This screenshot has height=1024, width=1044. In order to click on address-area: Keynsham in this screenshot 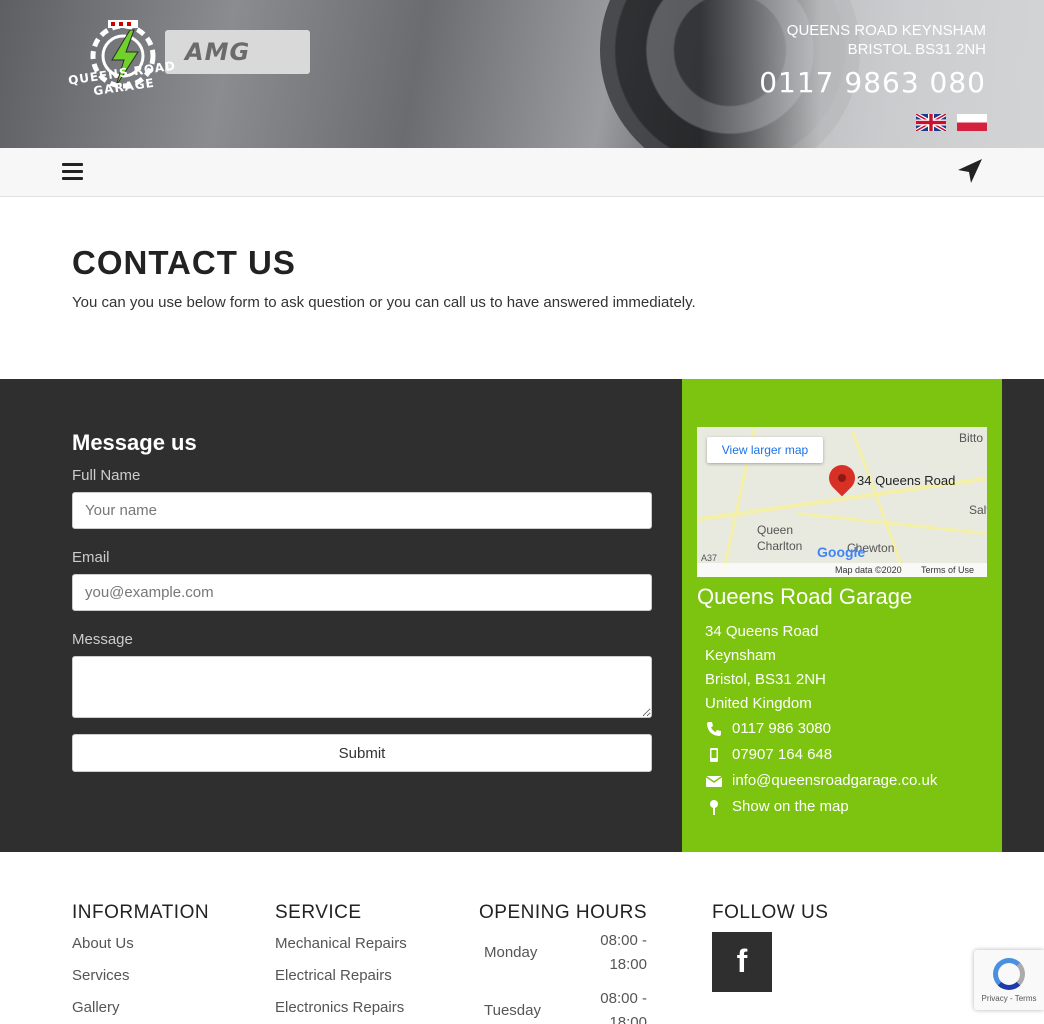, I will do `click(740, 655)`.